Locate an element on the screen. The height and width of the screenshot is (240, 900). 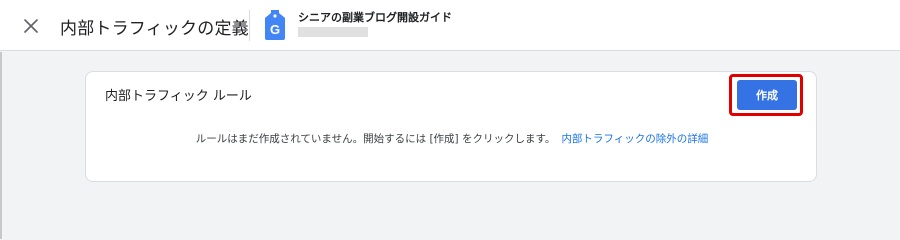
header-divider is located at coordinates (249, 25).